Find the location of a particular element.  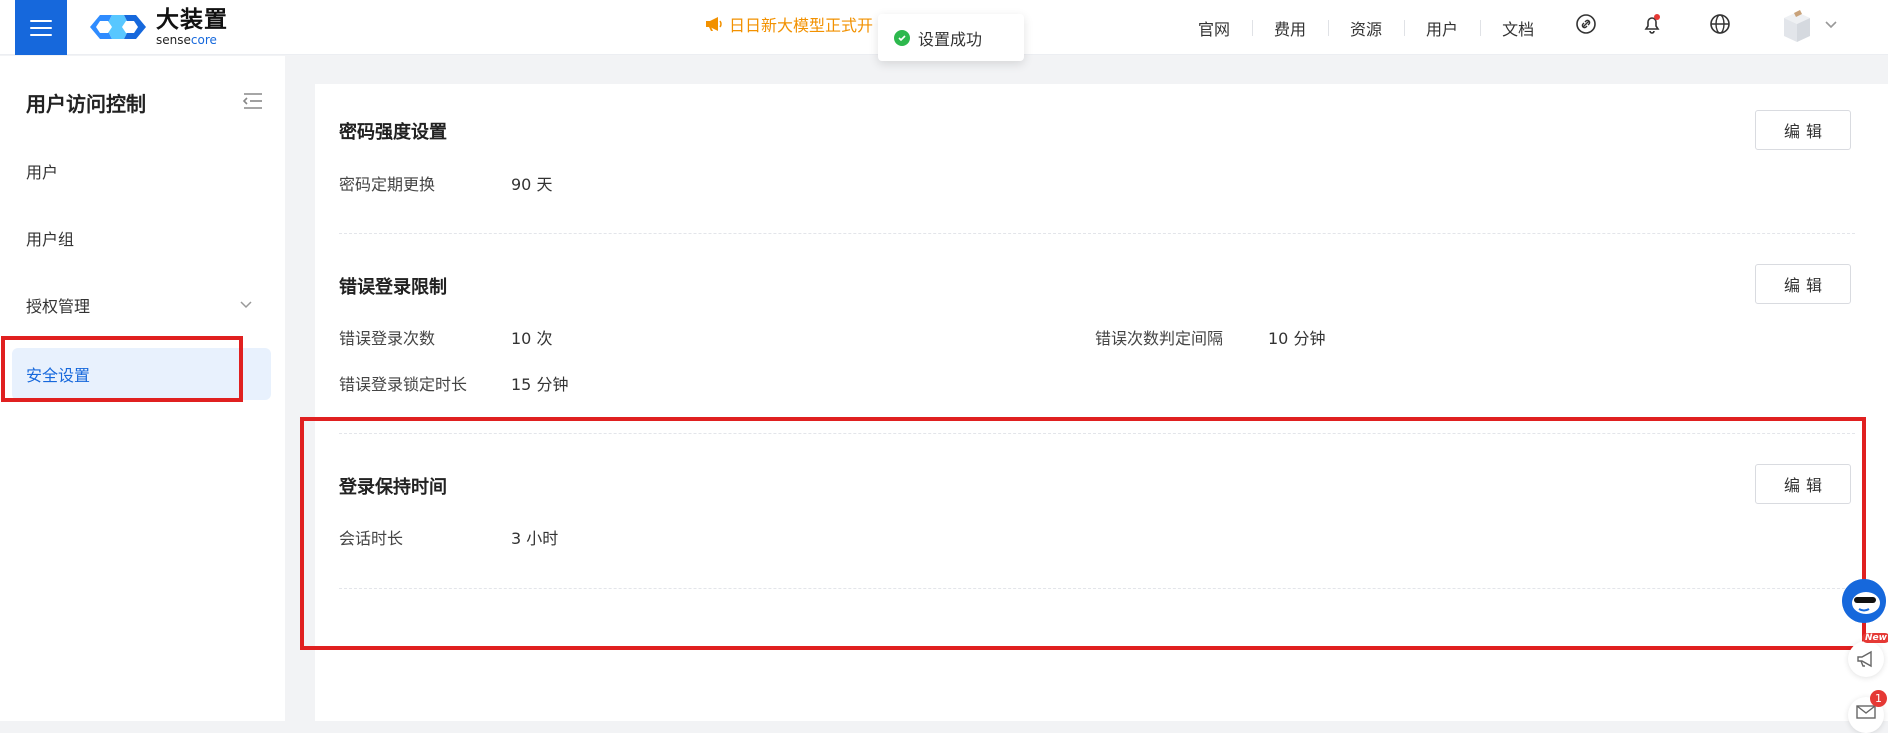

toast-message: 设置成功 is located at coordinates (950, 39).